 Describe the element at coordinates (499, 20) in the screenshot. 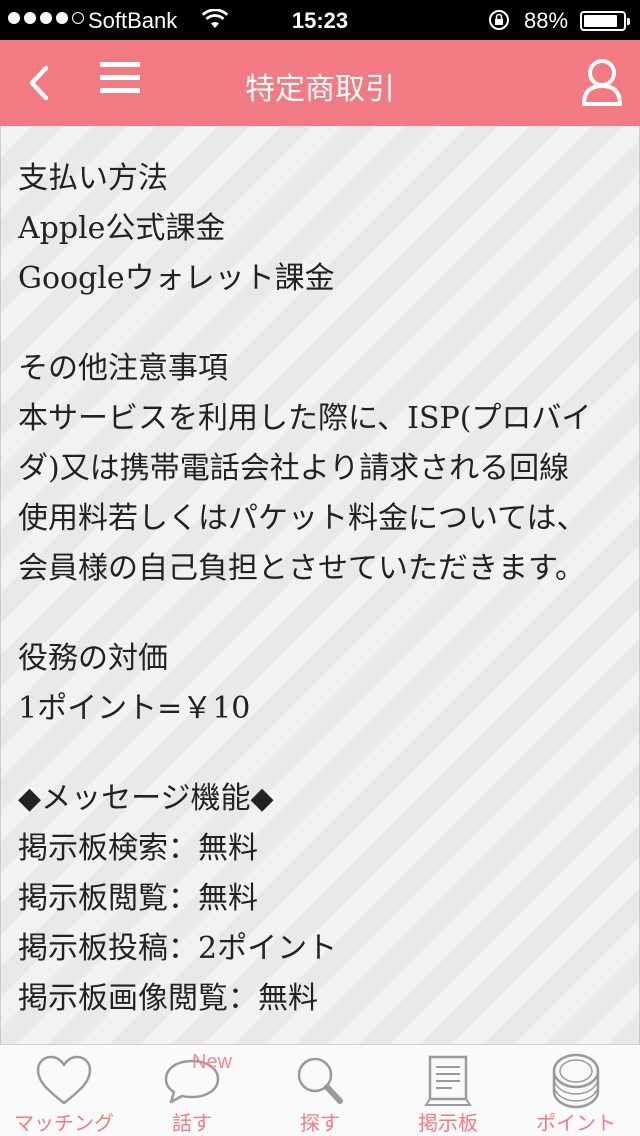

I see `rotation-lock-icon` at that location.